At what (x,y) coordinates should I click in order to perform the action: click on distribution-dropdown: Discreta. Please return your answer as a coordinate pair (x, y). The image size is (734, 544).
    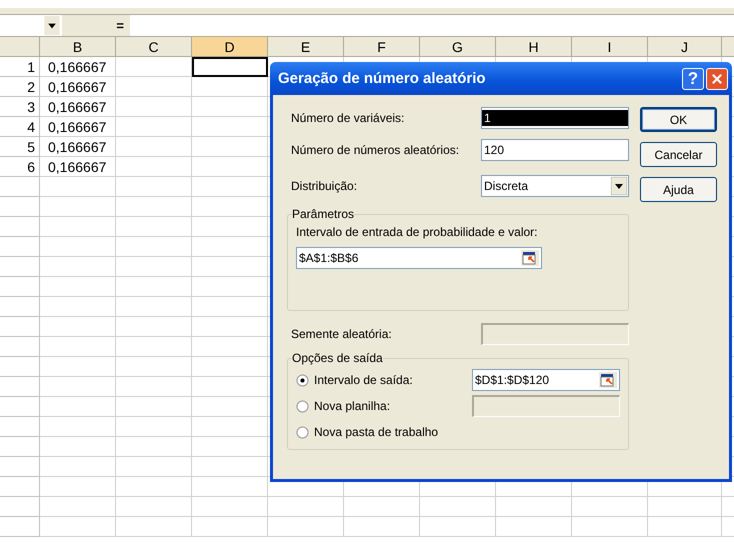
    Looking at the image, I should click on (555, 186).